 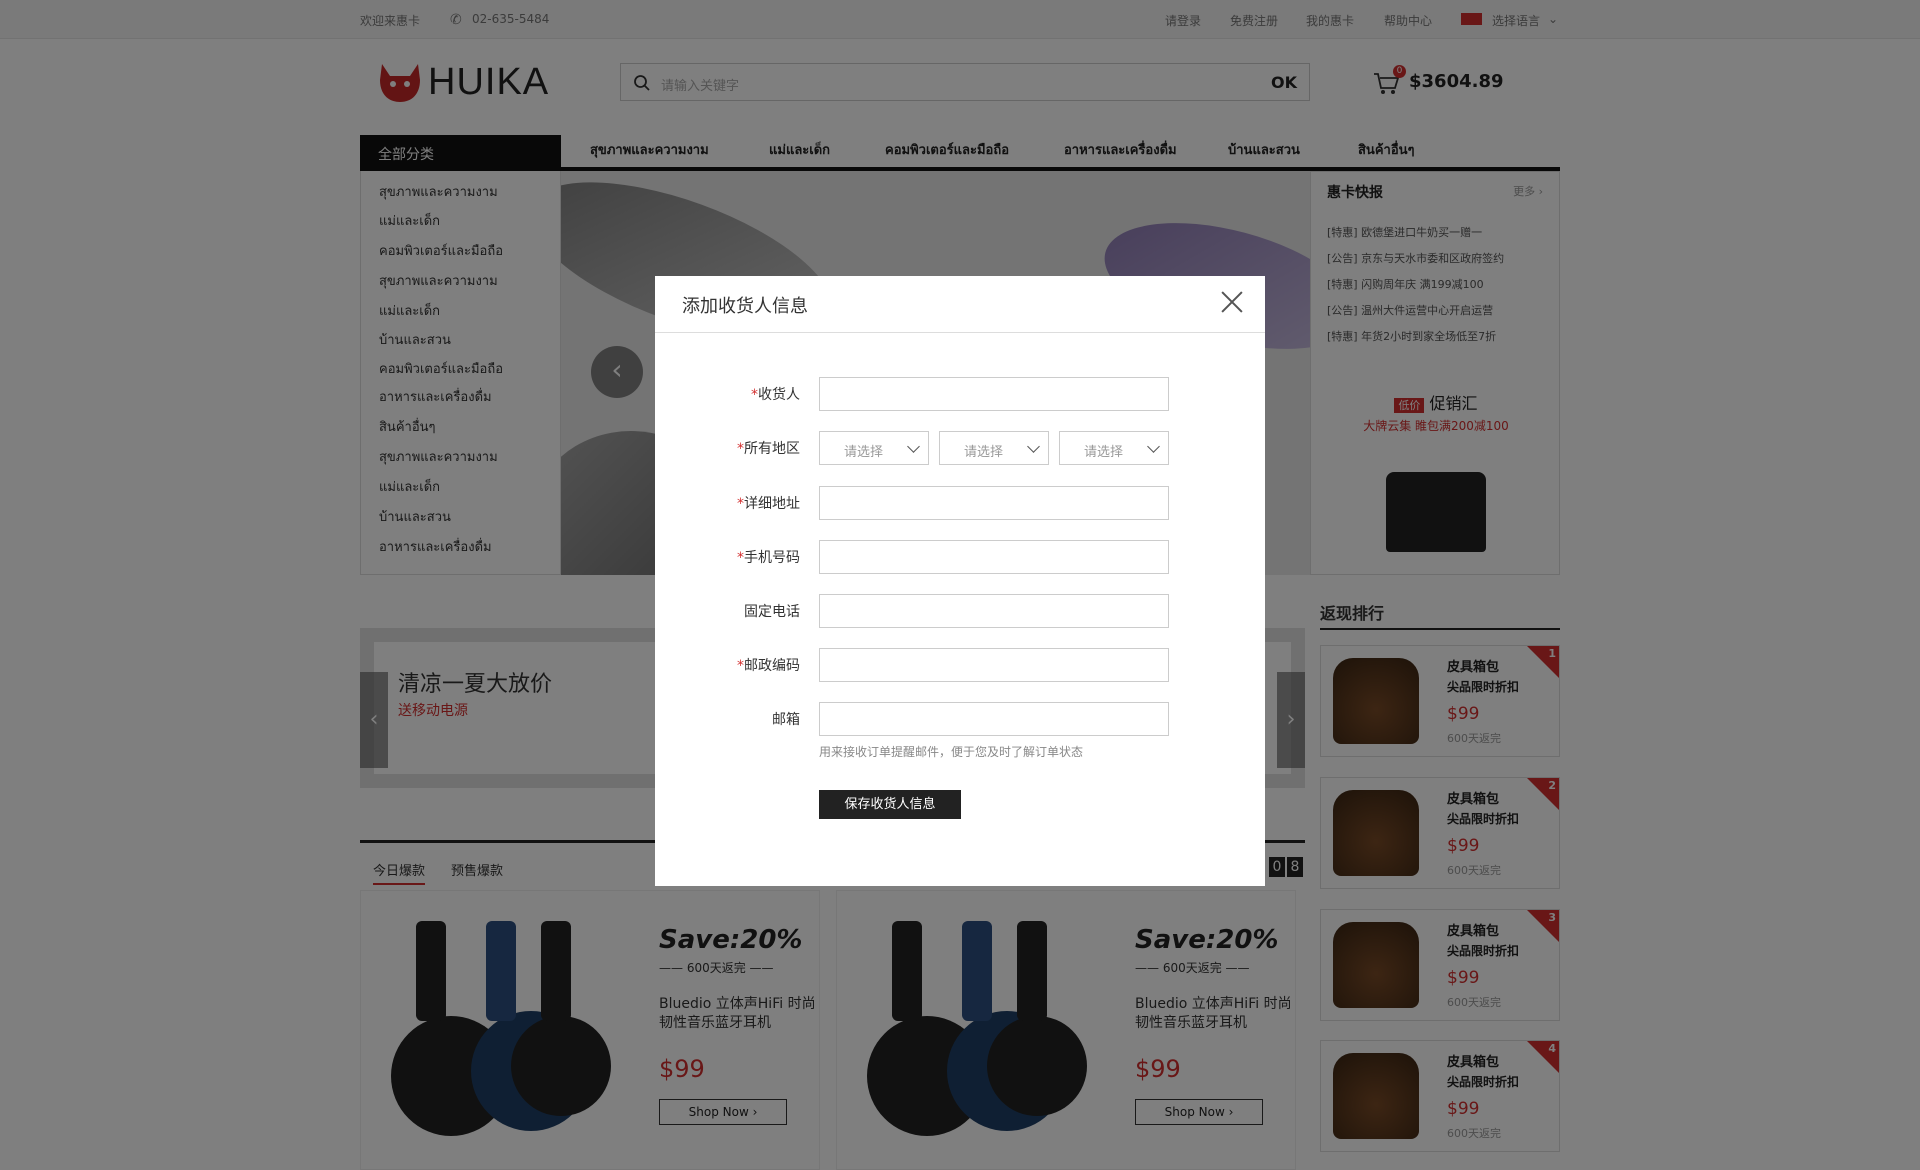 What do you see at coordinates (994, 557) in the screenshot?
I see `mobile-input` at bounding box center [994, 557].